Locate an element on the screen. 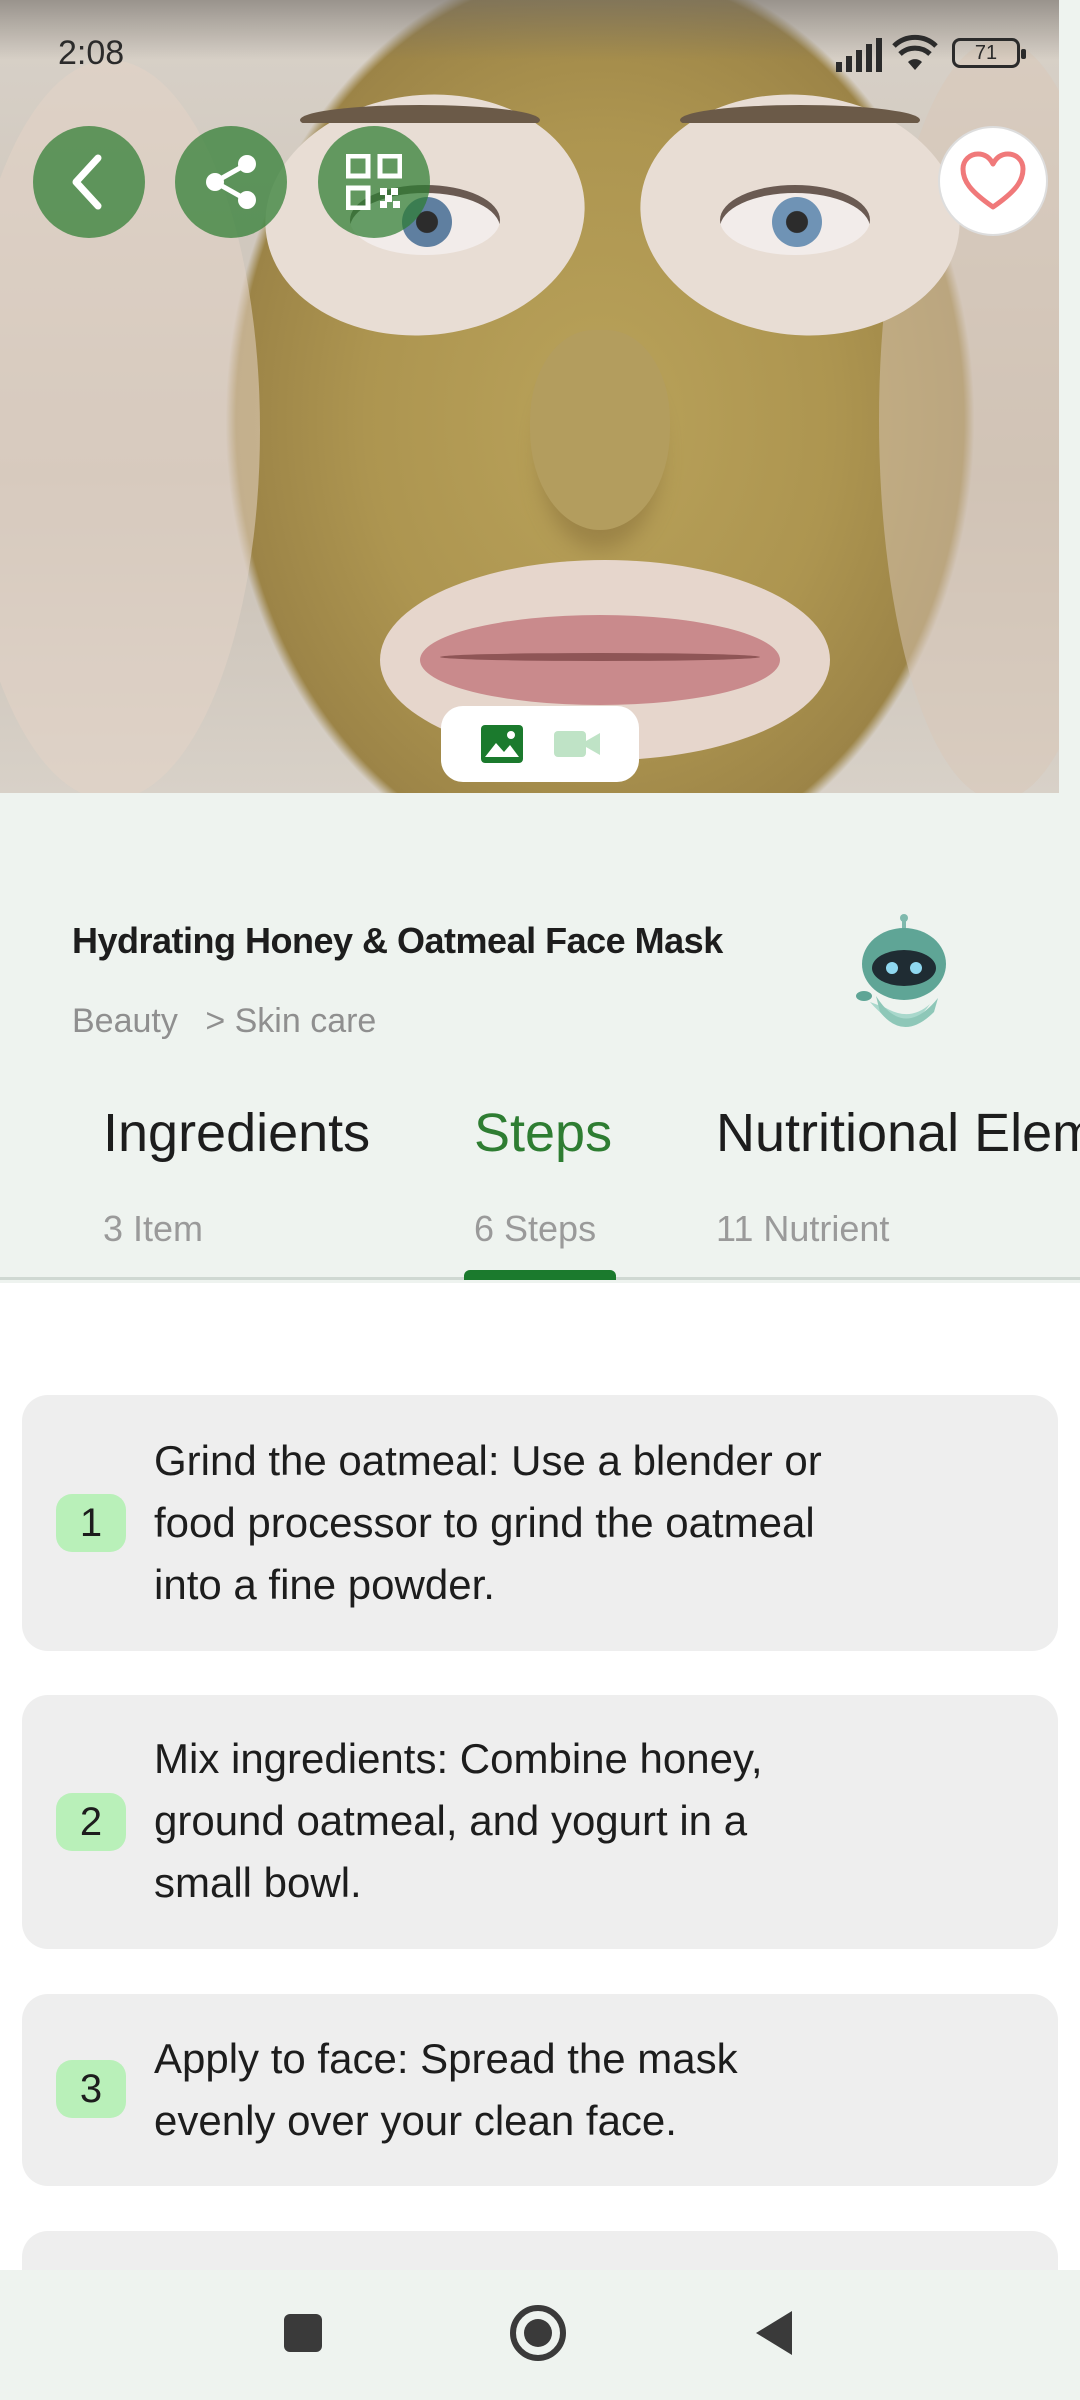 Image resolution: width=1080 pixels, height=2400 pixels. image-icon is located at coordinates (502, 744).